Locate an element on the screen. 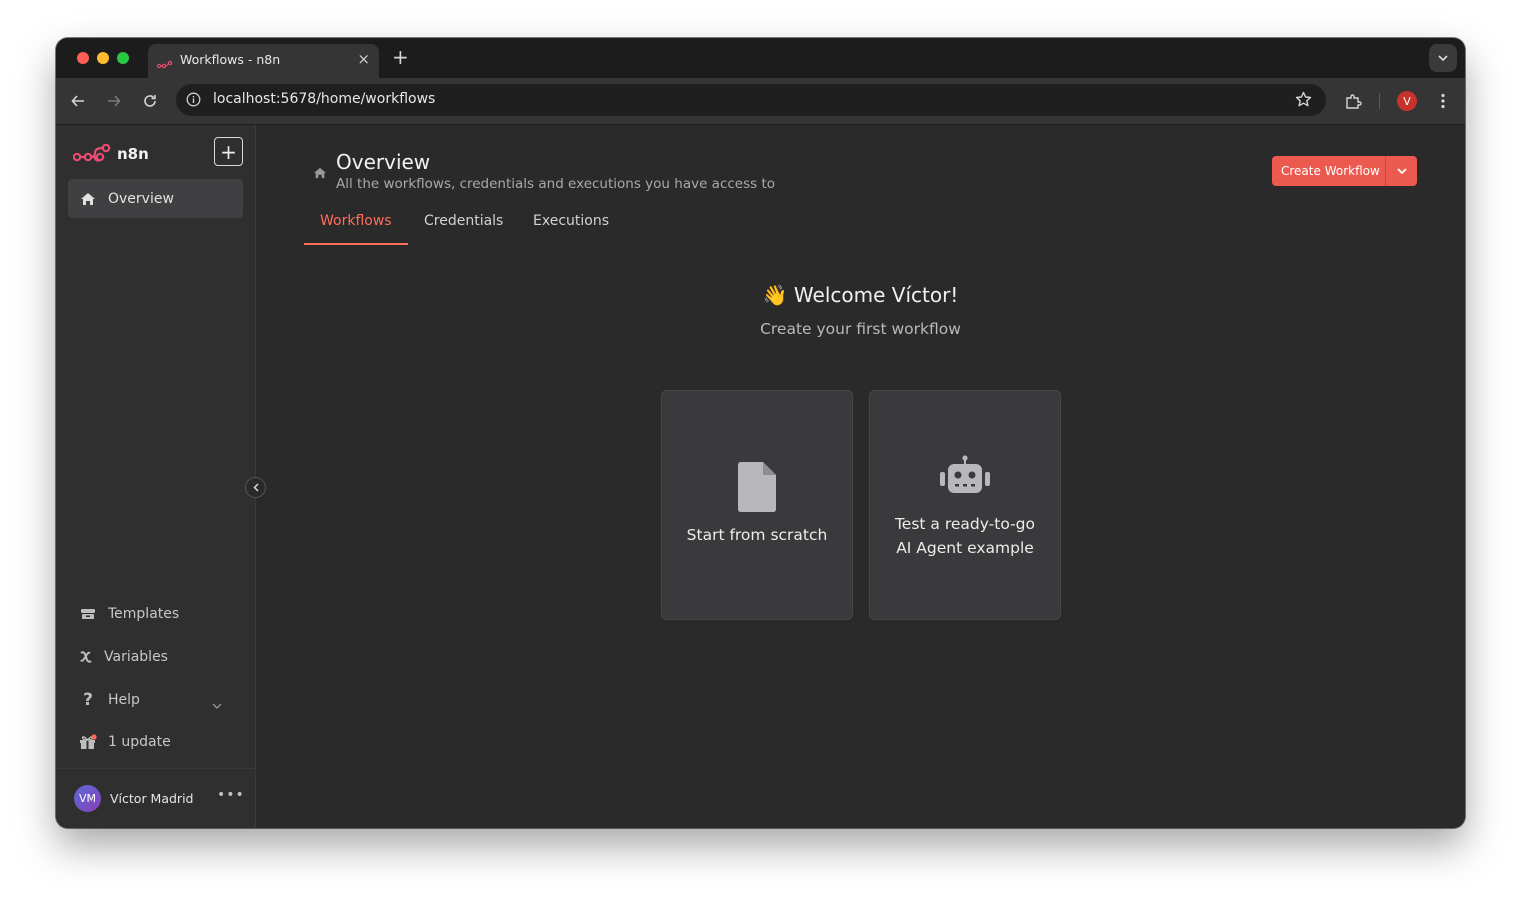  start-from-scratch-card: Start from scratch is located at coordinates (757, 505).